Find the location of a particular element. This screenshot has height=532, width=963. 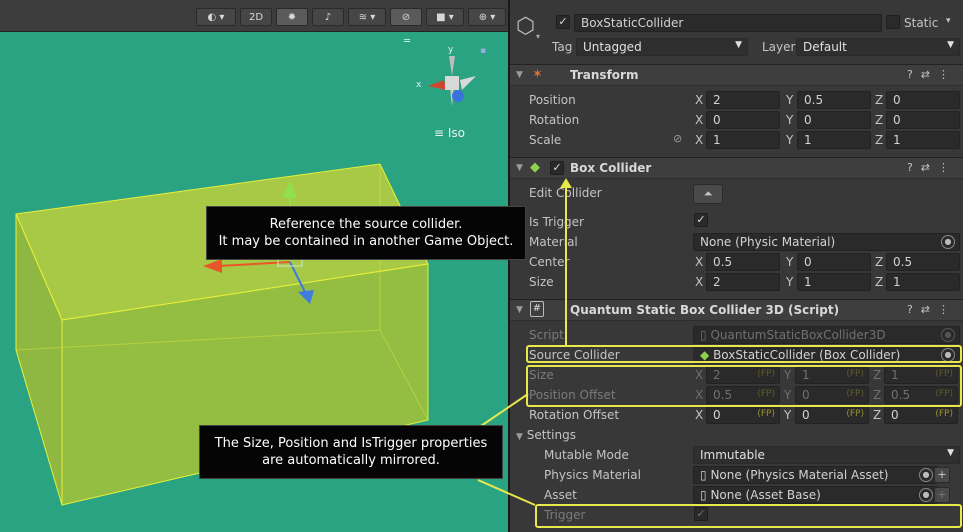

edit-bounds-icon: ⏶ is located at coordinates (708, 193).